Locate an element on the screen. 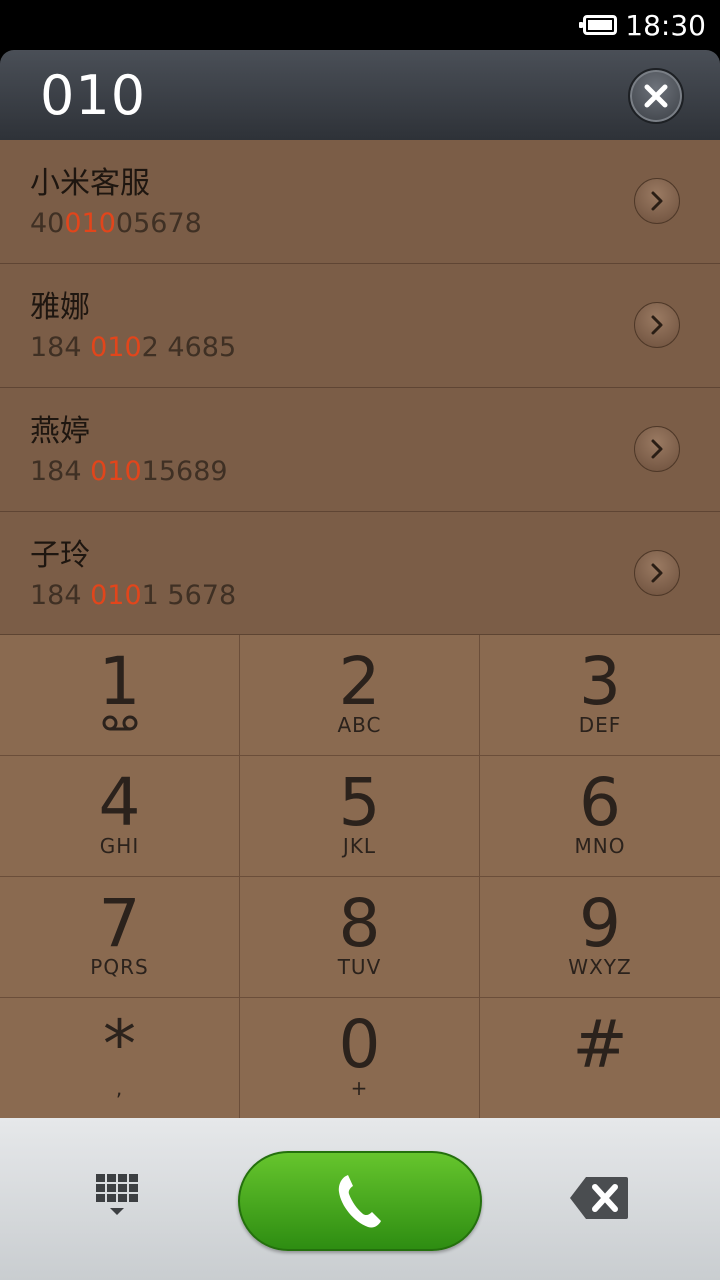  contact-number: 184 01015689 is located at coordinates (129, 471).